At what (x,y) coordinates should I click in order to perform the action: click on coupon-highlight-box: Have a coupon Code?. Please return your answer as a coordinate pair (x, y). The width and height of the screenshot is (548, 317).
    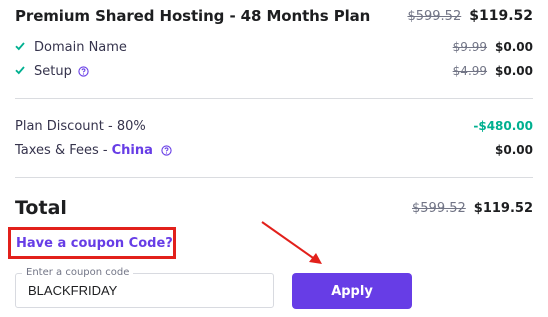
    Looking at the image, I should click on (92, 243).